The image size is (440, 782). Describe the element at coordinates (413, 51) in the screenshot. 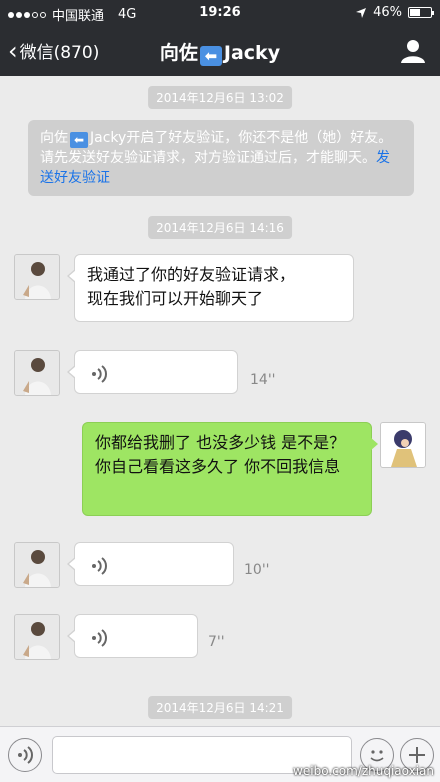

I see `profile-button` at that location.